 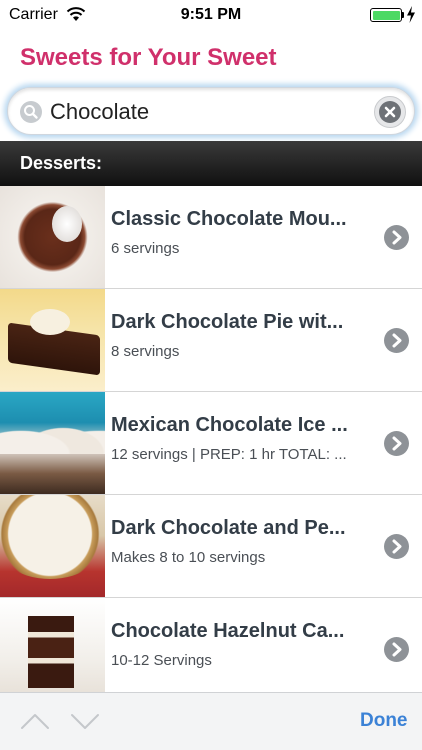 I want to click on section-header: Desserts:, so click(x=211, y=163).